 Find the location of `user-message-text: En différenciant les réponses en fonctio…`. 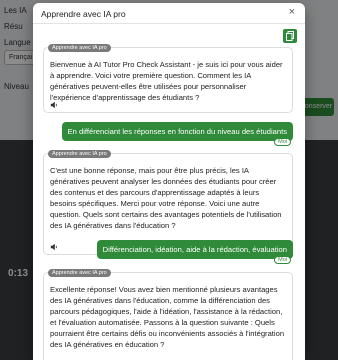

user-message-text: En différenciant les réponses en fonctio… is located at coordinates (177, 131).